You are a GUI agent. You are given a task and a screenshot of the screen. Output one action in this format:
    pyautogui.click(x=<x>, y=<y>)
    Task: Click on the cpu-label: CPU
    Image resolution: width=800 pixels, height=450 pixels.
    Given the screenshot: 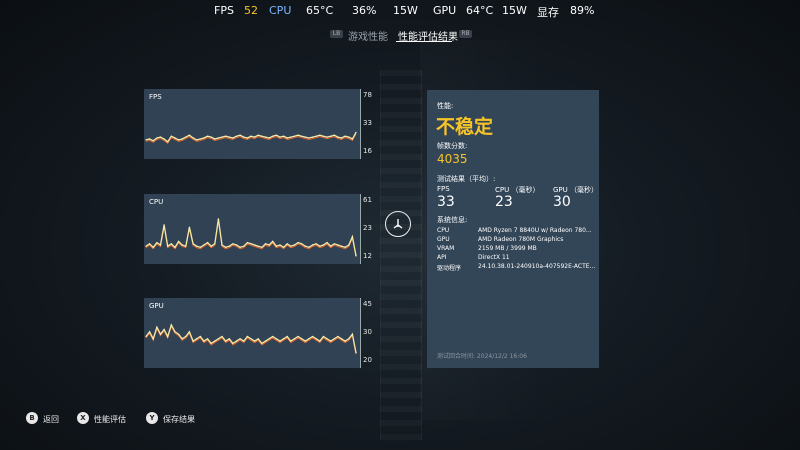 What is the action you would take?
    pyautogui.click(x=280, y=10)
    